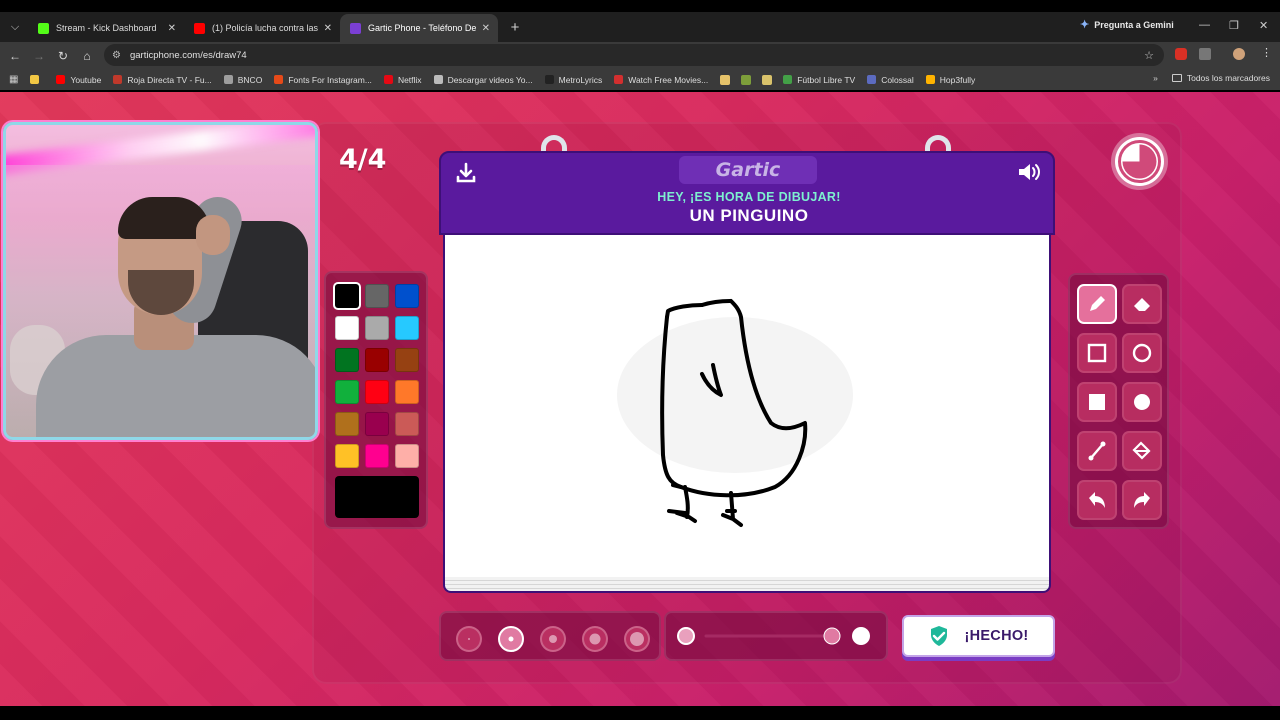  What do you see at coordinates (1097, 451) in the screenshot?
I see `line-tool-button` at bounding box center [1097, 451].